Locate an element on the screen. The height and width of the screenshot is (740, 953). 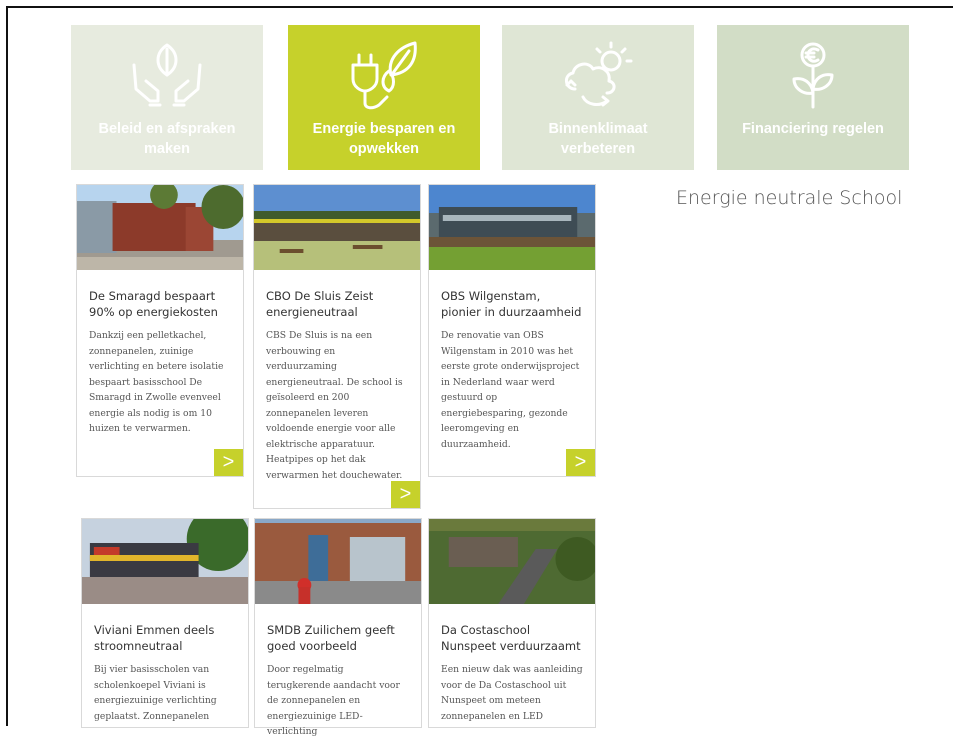
tile-financiering: Financiering regelen is located at coordinates (813, 97).